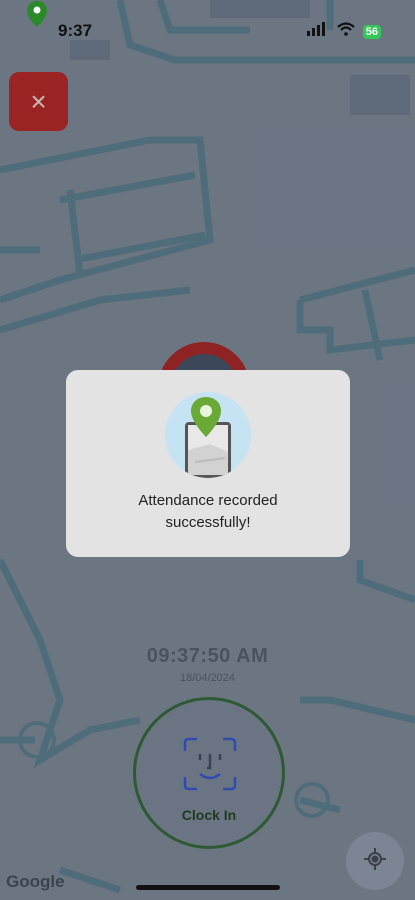  Describe the element at coordinates (209, 815) in the screenshot. I see `clock-in-label: Clock In` at that location.